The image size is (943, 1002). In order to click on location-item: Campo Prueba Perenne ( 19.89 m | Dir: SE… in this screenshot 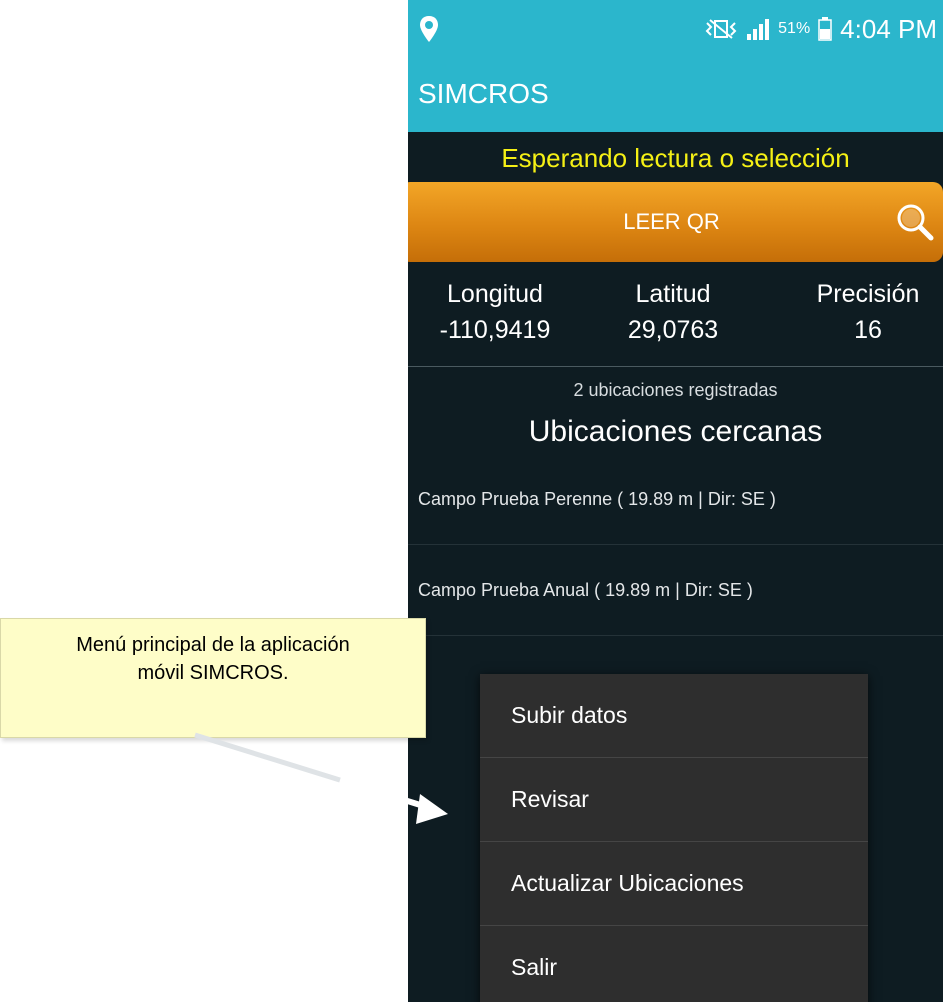, I will do `click(675, 499)`.